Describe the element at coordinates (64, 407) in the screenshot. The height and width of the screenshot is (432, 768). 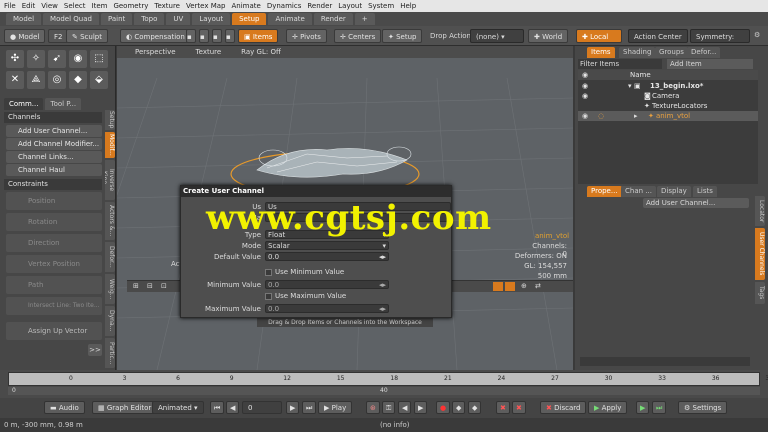
I see `audio-button: ▬ Audio` at that location.